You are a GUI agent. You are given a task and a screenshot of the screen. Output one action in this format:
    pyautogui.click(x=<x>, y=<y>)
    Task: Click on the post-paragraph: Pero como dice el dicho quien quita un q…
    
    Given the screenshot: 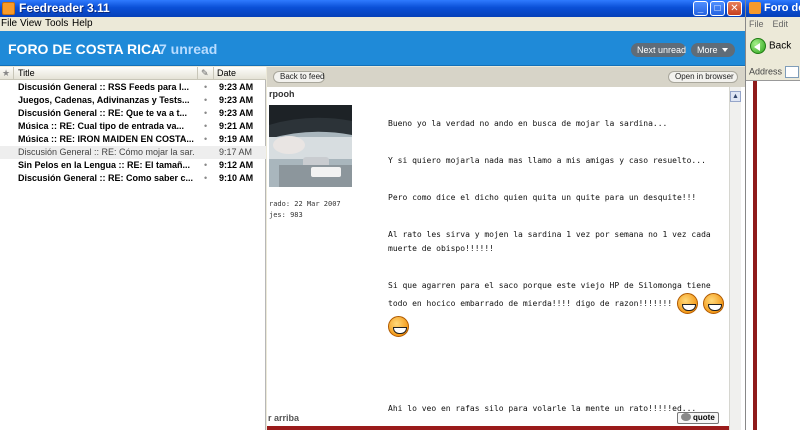 What is the action you would take?
    pyautogui.click(x=542, y=197)
    